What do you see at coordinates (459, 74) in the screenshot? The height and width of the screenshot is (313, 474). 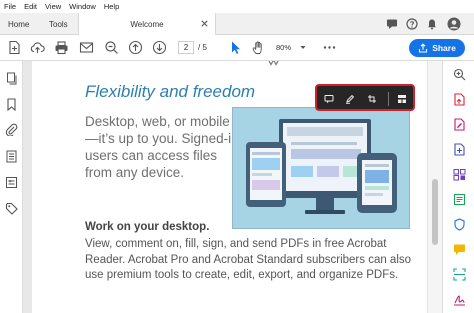 I see `search-zoom-icon` at bounding box center [459, 74].